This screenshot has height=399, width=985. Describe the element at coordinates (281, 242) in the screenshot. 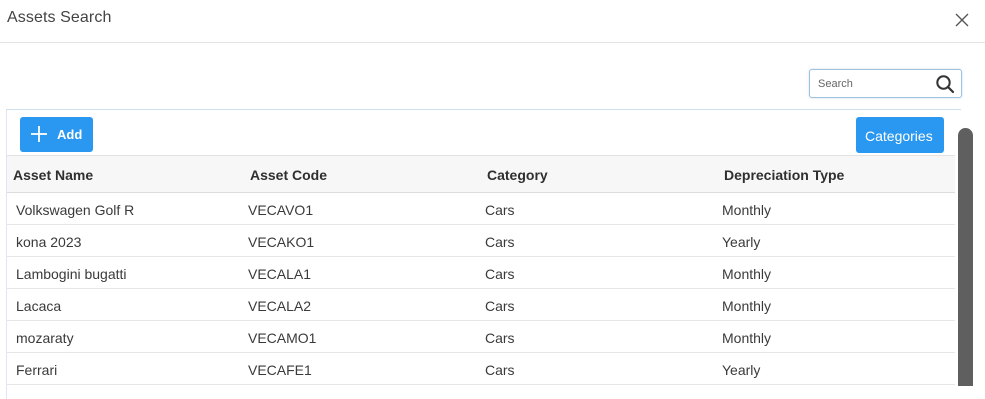

I see `cell-asset-code: VECAKO1` at that location.